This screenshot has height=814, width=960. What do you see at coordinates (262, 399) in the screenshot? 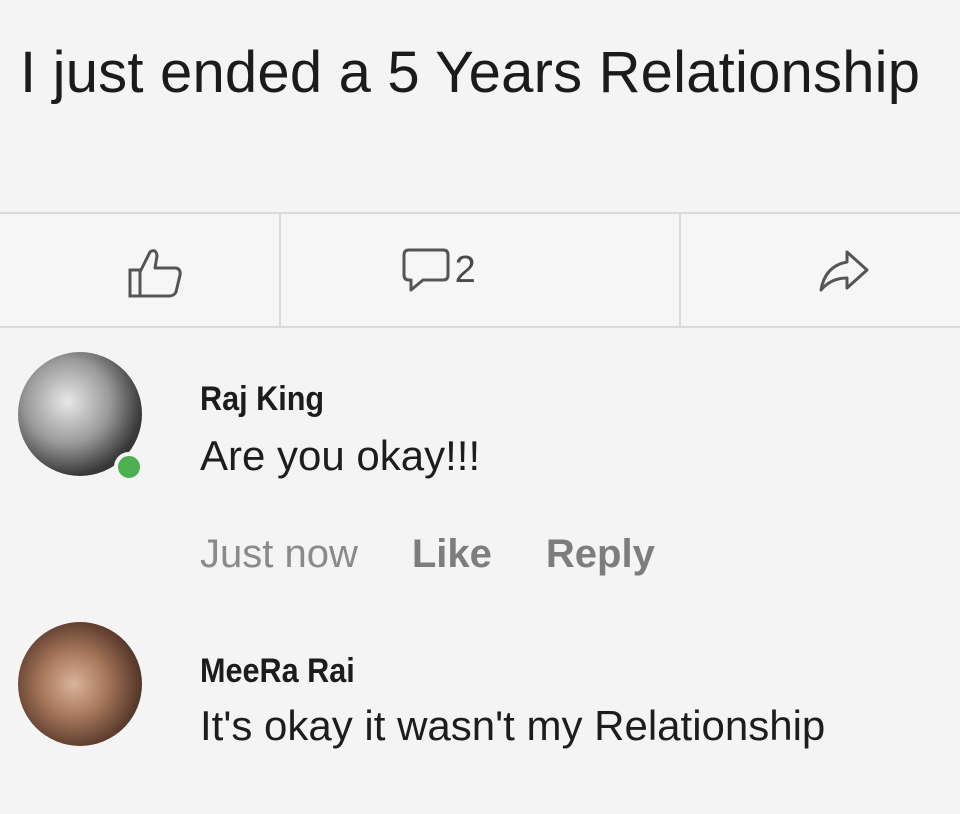
I see `comment-author: Raj King` at bounding box center [262, 399].